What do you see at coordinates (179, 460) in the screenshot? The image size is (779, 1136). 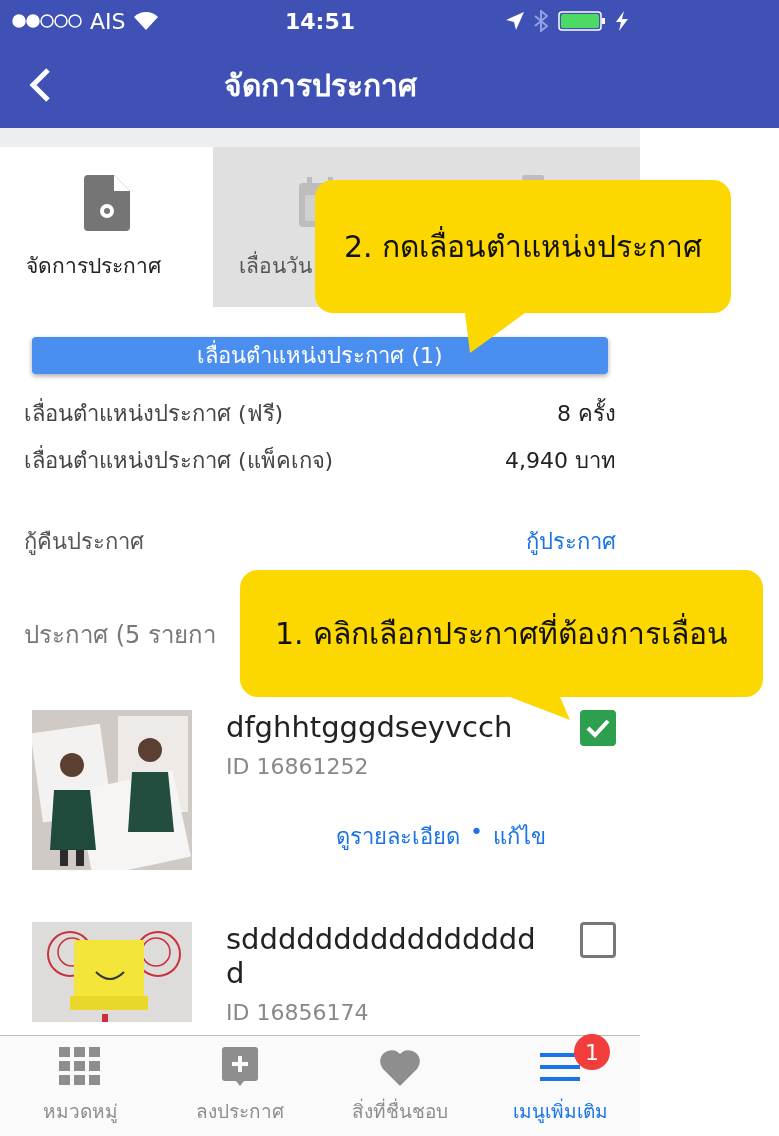 I see `quota-label: เลื่อนตำแหน่งประกาศ (แพ็คเกจ)` at bounding box center [179, 460].